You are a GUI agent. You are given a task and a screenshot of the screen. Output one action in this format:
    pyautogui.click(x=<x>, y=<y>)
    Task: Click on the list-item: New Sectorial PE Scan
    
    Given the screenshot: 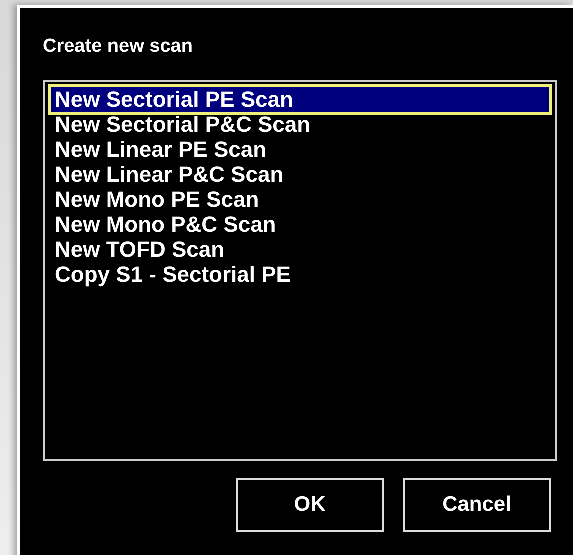 What is the action you would take?
    pyautogui.click(x=300, y=99)
    